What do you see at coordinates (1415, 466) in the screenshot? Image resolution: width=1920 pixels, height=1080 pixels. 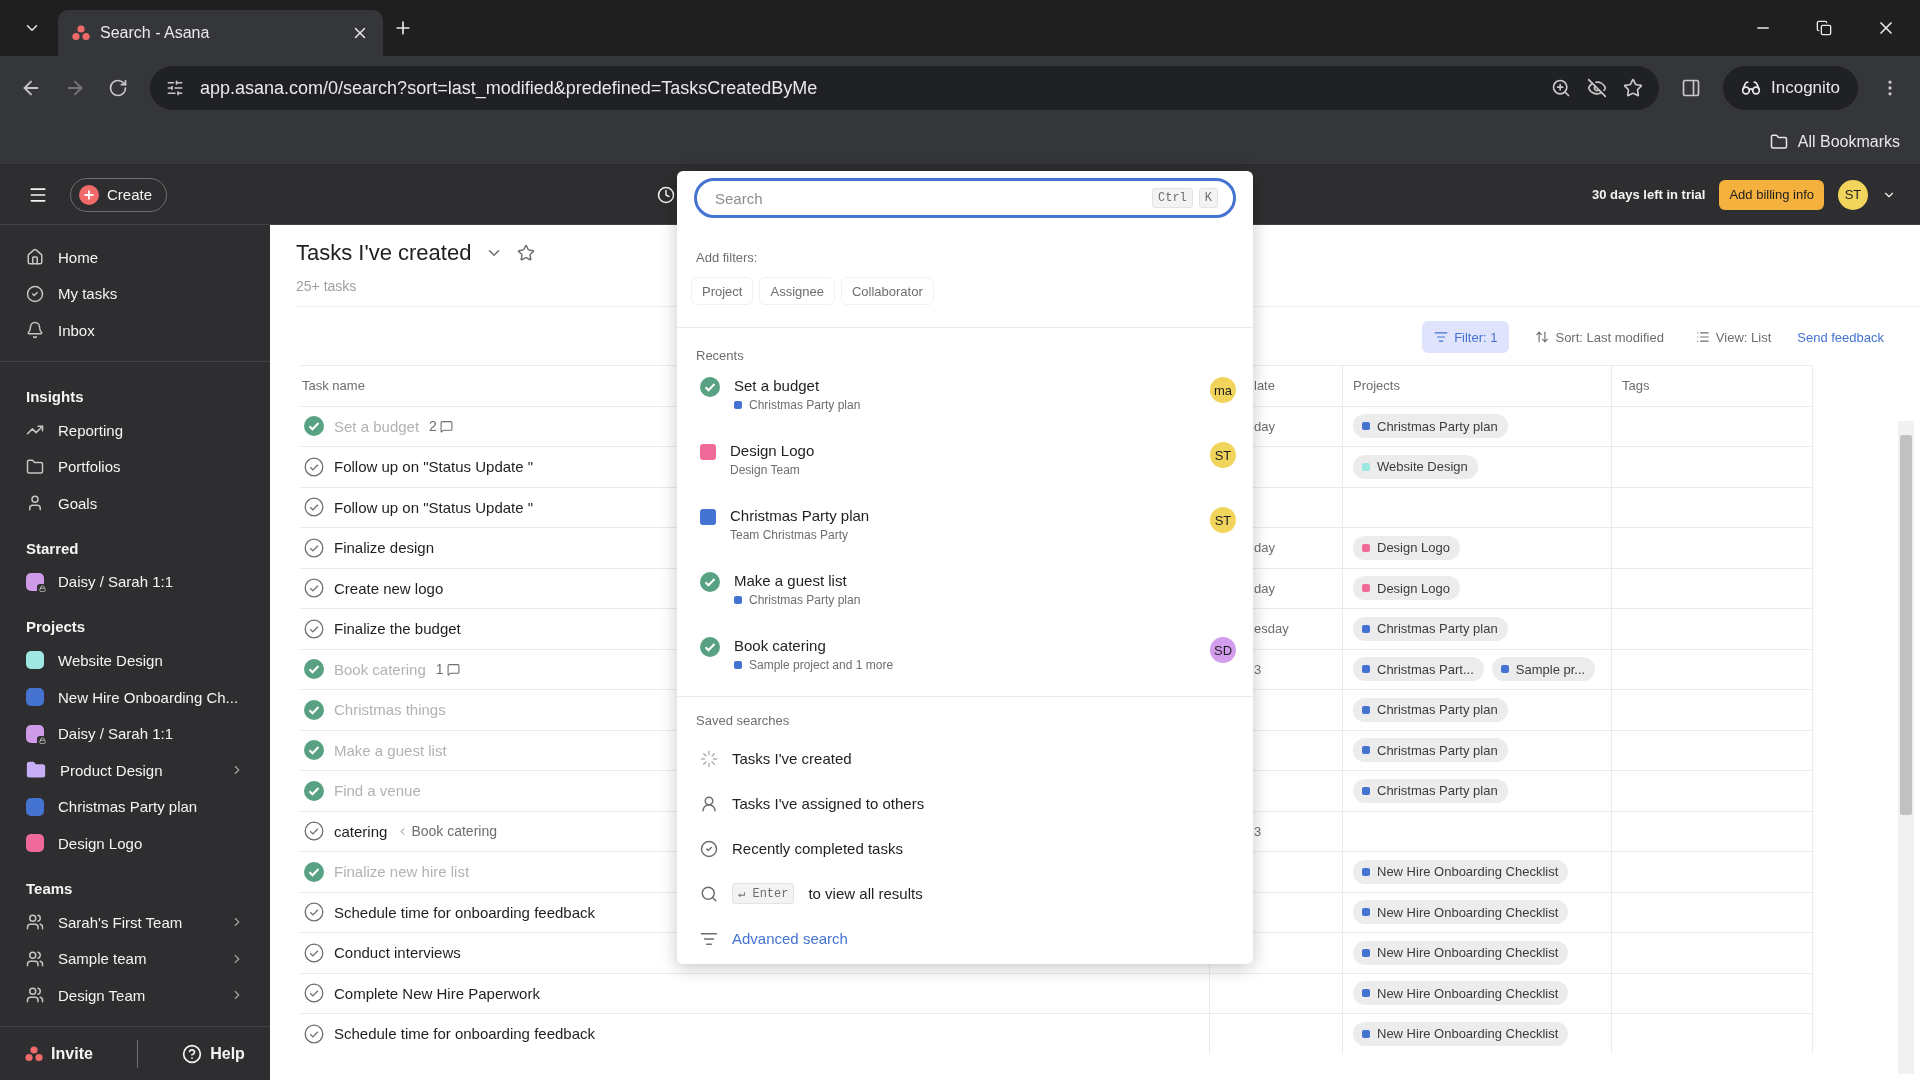 I see `project-tag: Website Design` at bounding box center [1415, 466].